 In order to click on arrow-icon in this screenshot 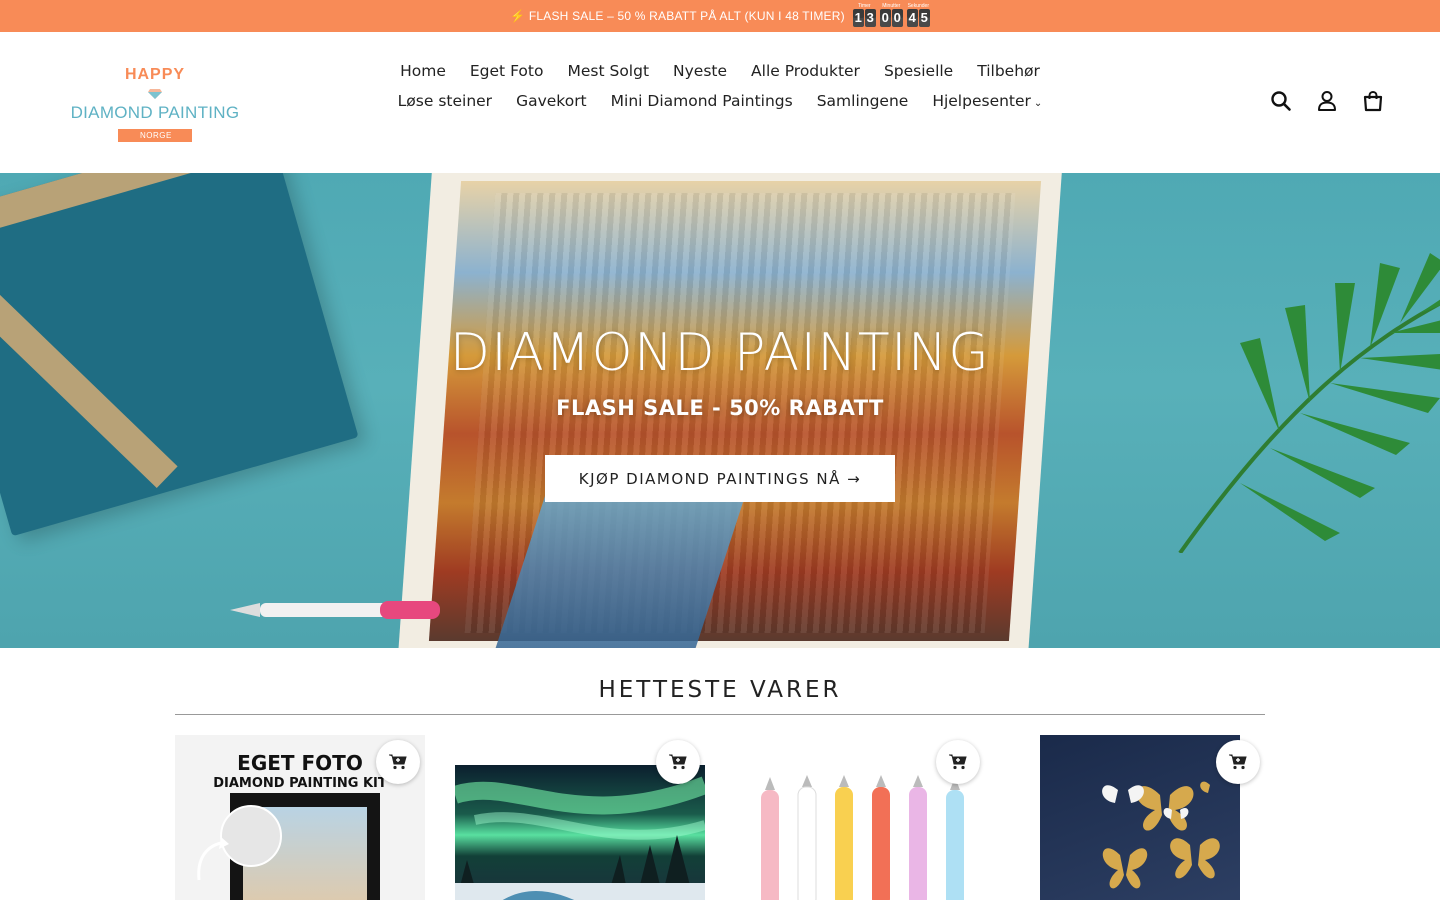, I will do `click(213, 859)`.